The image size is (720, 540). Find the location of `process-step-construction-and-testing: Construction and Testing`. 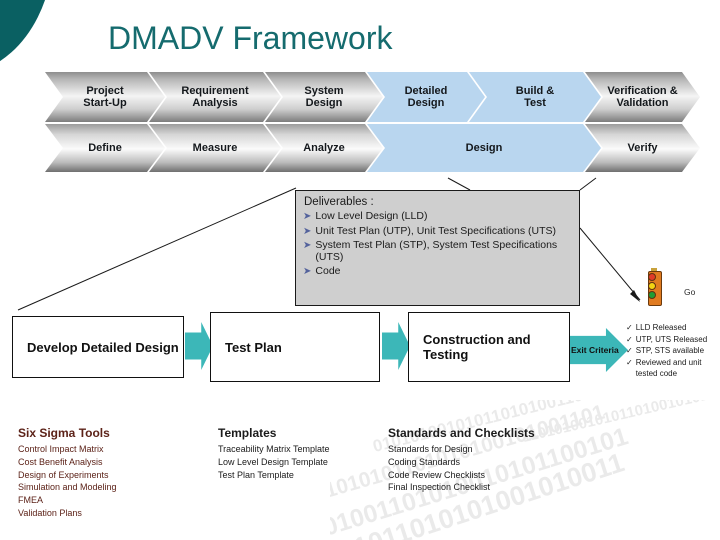

process-step-construction-and-testing: Construction and Testing is located at coordinates (491, 349).